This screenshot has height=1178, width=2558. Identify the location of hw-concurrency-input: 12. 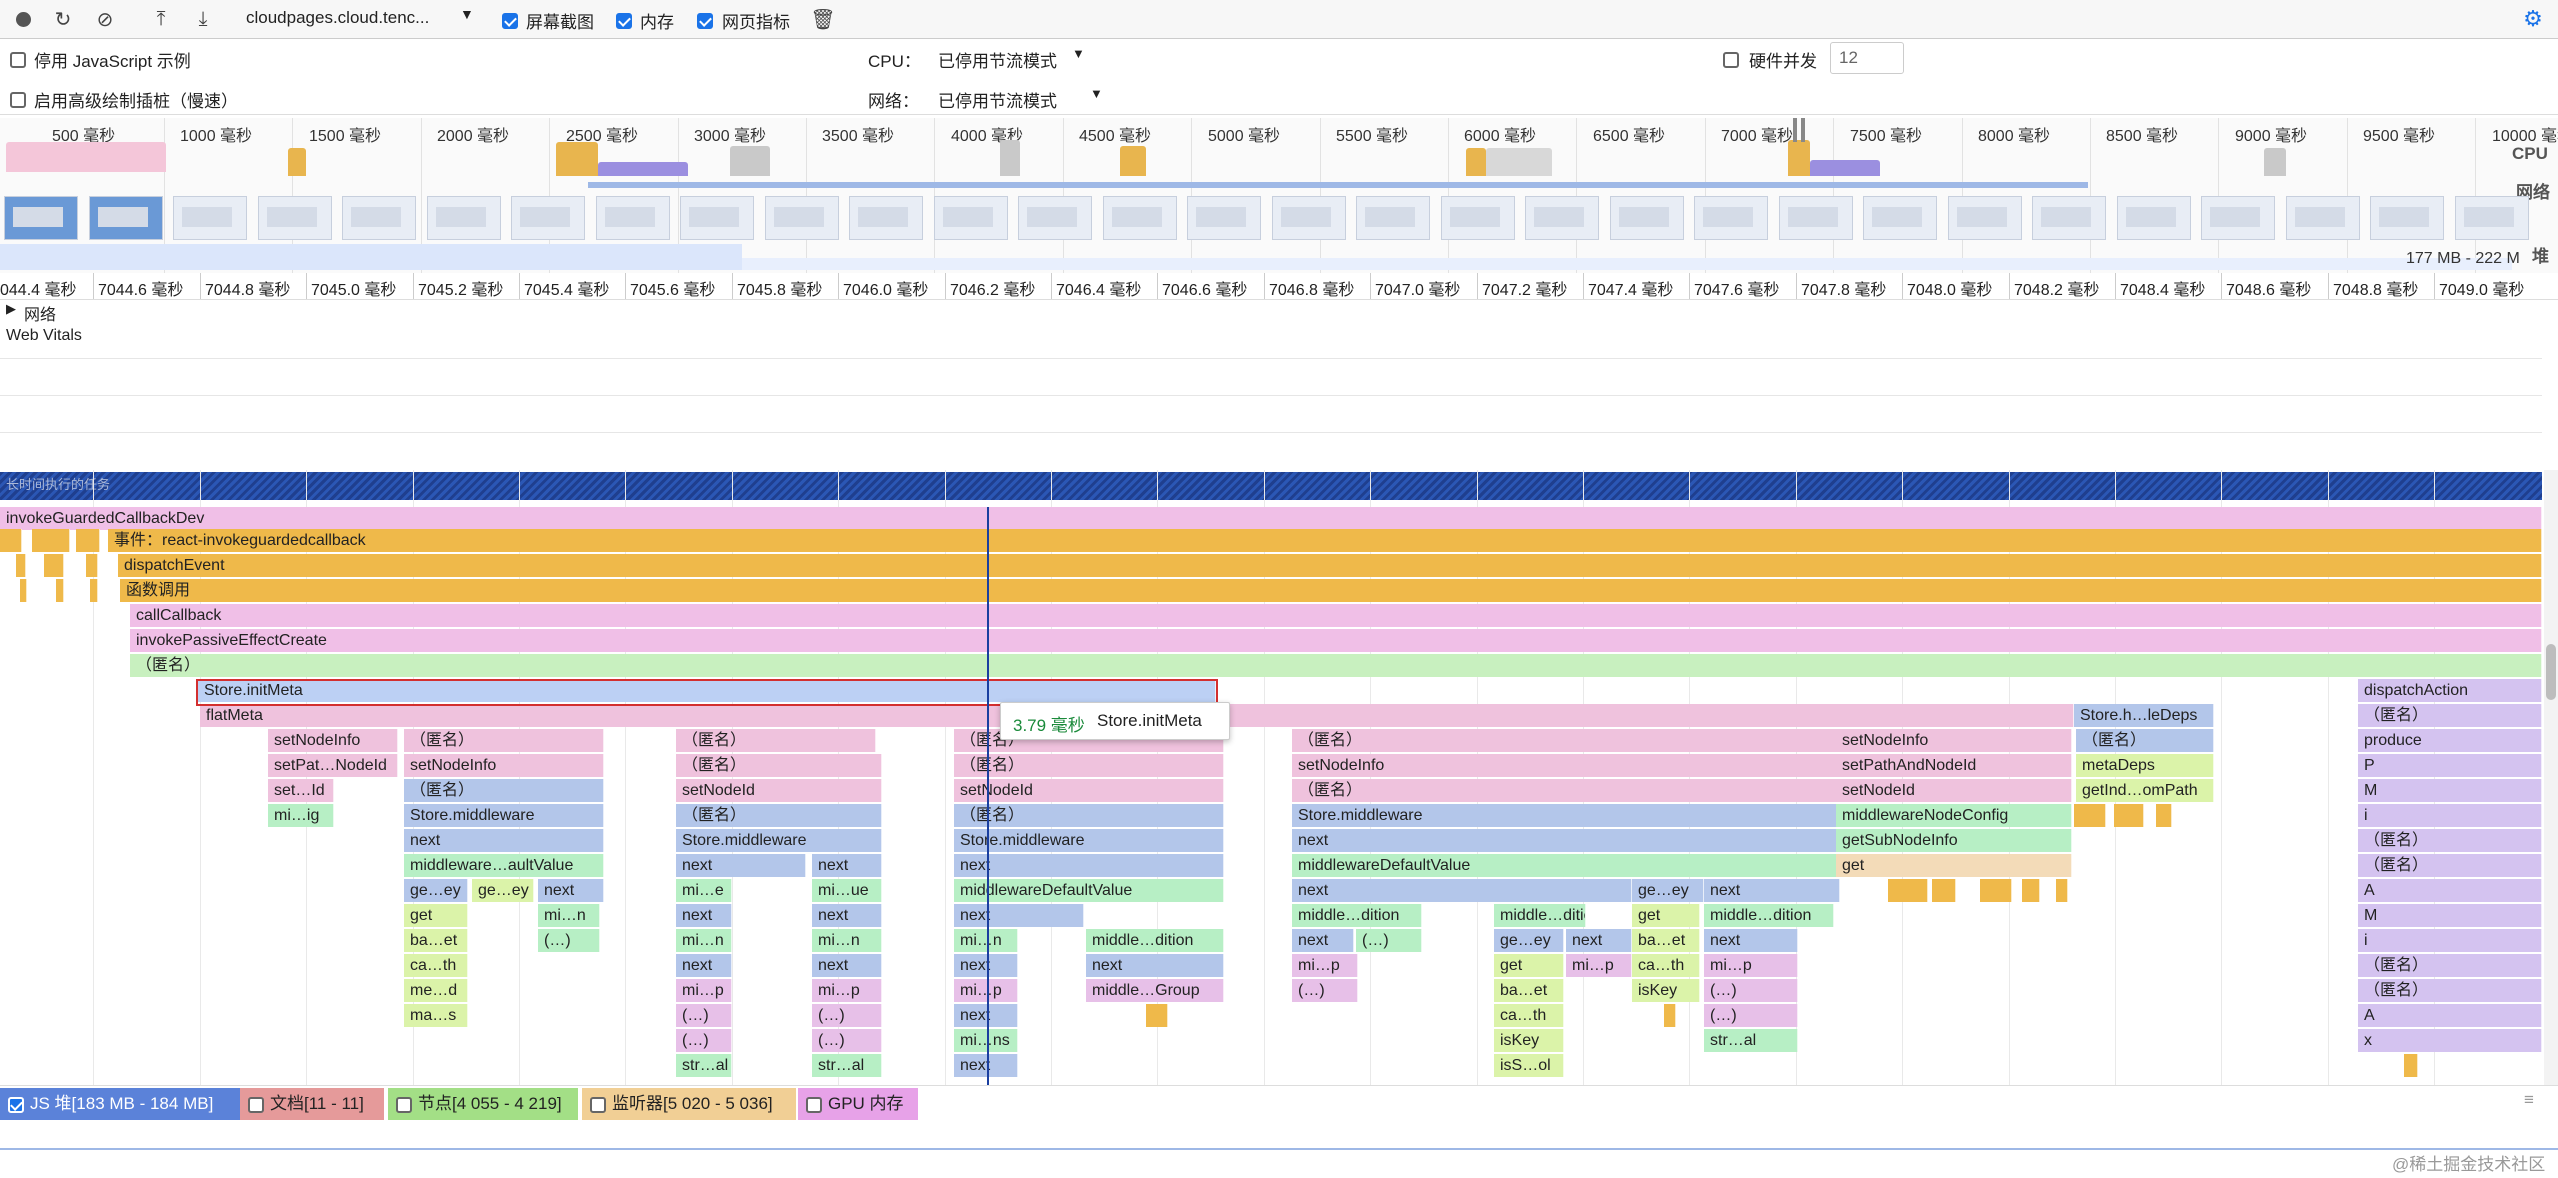
(1867, 58).